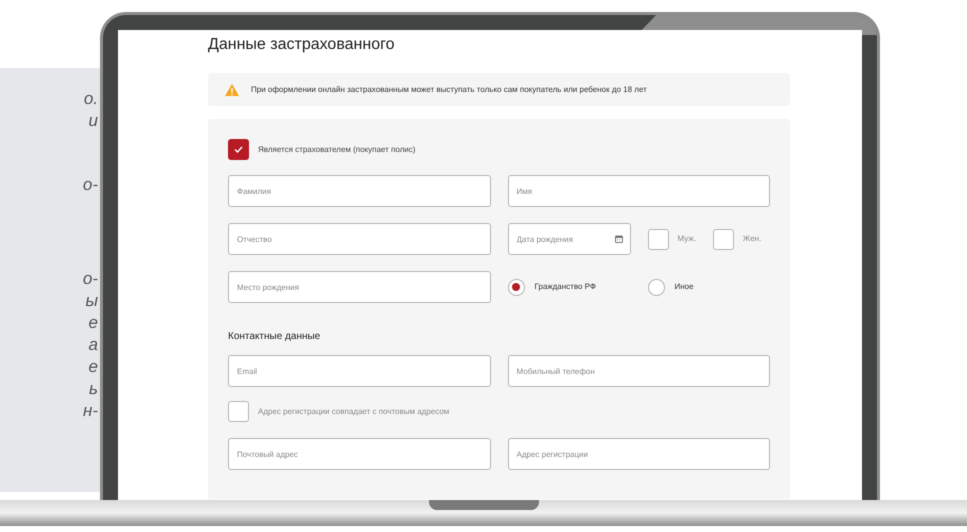 Image resolution: width=967 pixels, height=532 pixels. What do you see at coordinates (752, 239) in the screenshot?
I see `checkbox-label: Жен.` at bounding box center [752, 239].